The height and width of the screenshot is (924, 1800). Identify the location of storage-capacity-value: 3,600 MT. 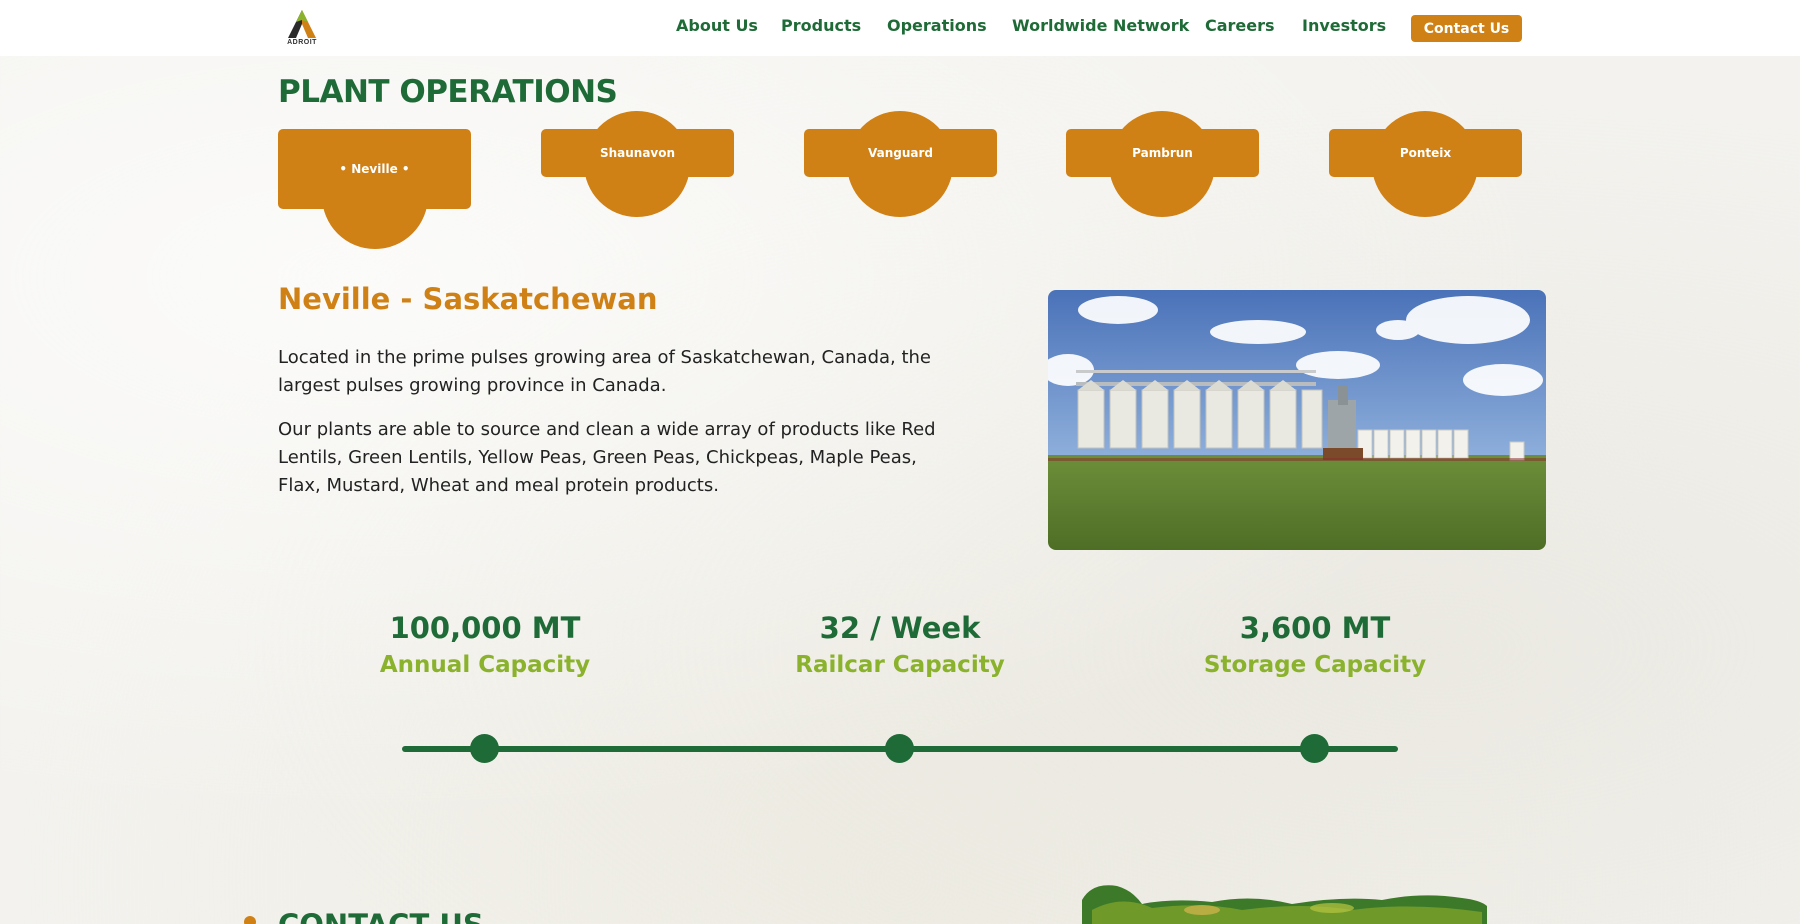
(1315, 628).